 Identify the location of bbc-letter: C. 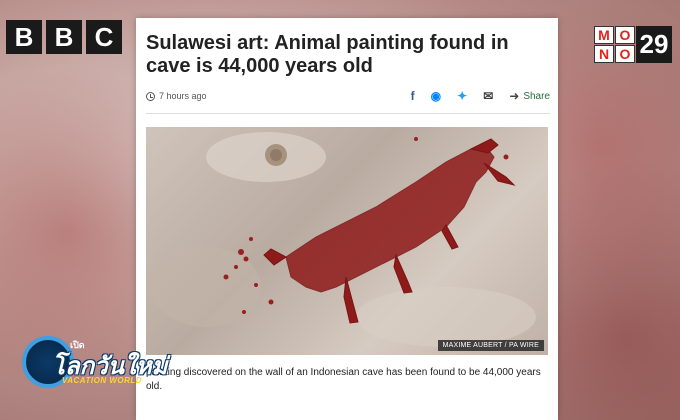
(104, 37).